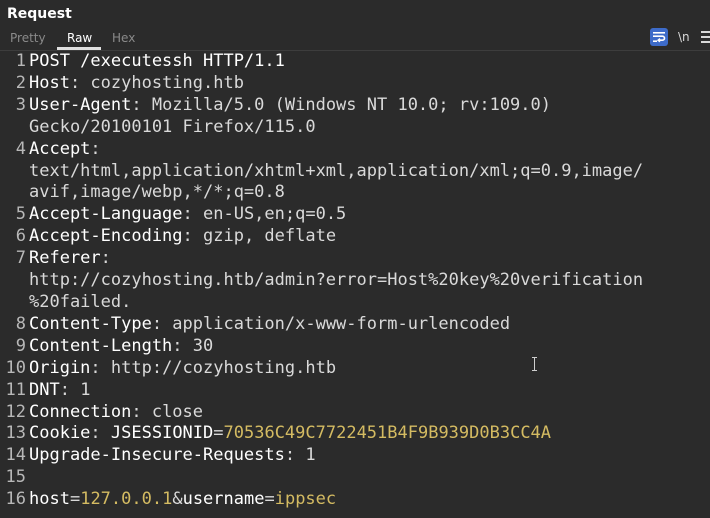 The width and height of the screenshot is (710, 518). Describe the element at coordinates (157, 192) in the screenshot. I see `token-text: avif,image/webp,*/*;q=0.8` at that location.